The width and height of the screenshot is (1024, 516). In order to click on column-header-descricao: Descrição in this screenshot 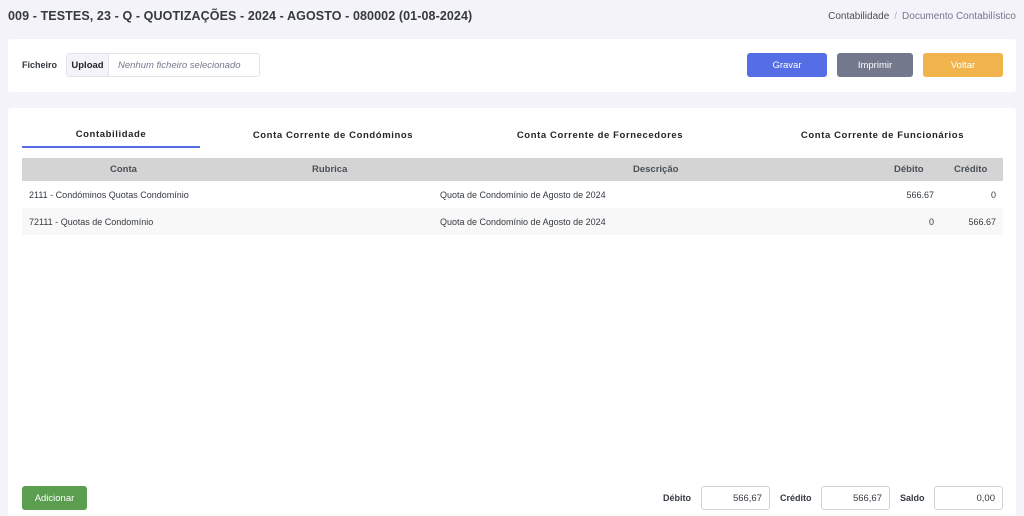, I will do `click(655, 169)`.